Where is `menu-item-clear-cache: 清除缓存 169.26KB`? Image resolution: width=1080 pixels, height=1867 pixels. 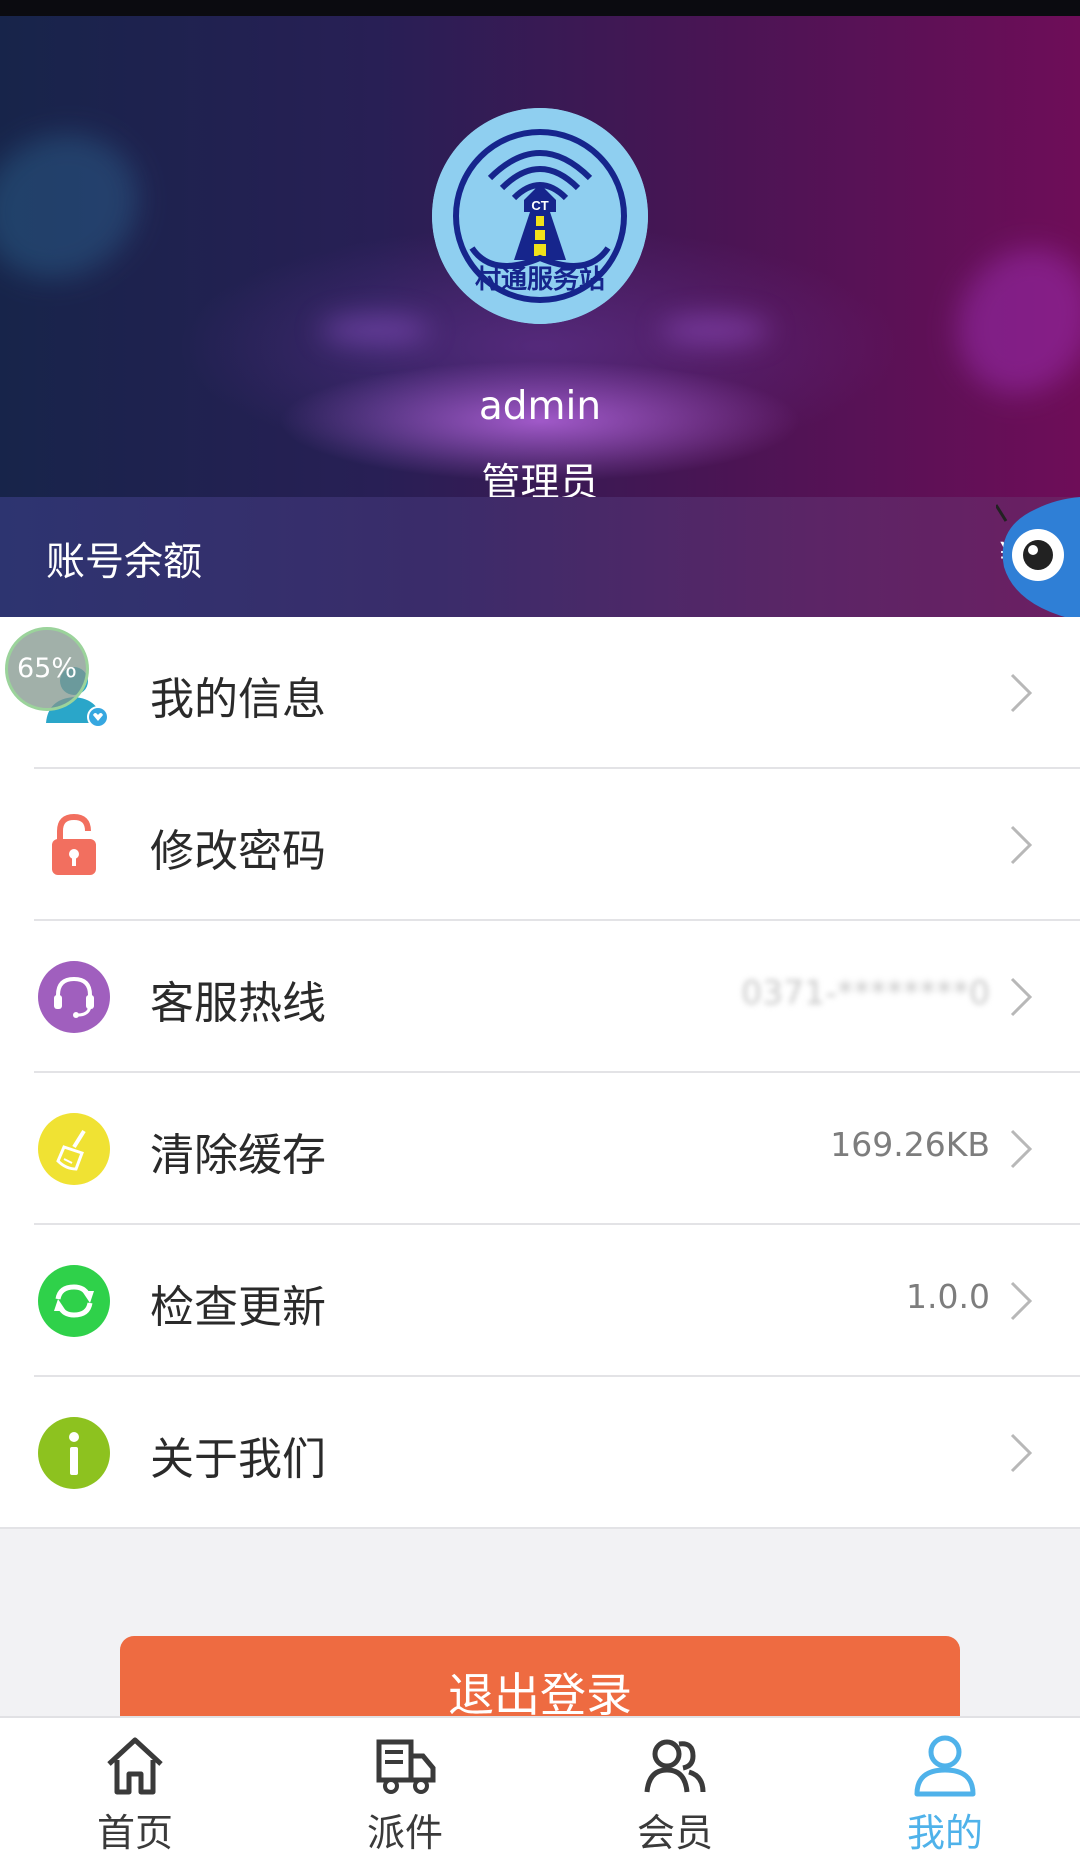
menu-item-clear-cache: 清除缓存 169.26KB is located at coordinates (540, 1149).